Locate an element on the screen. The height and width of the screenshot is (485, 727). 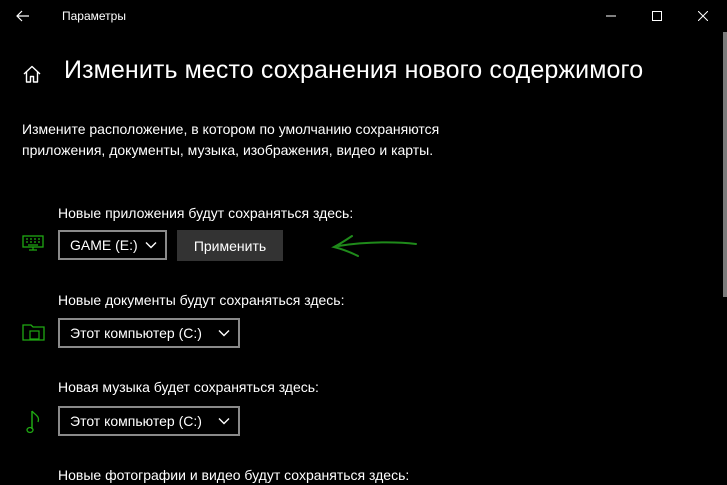
maximize-icon is located at coordinates (657, 16).